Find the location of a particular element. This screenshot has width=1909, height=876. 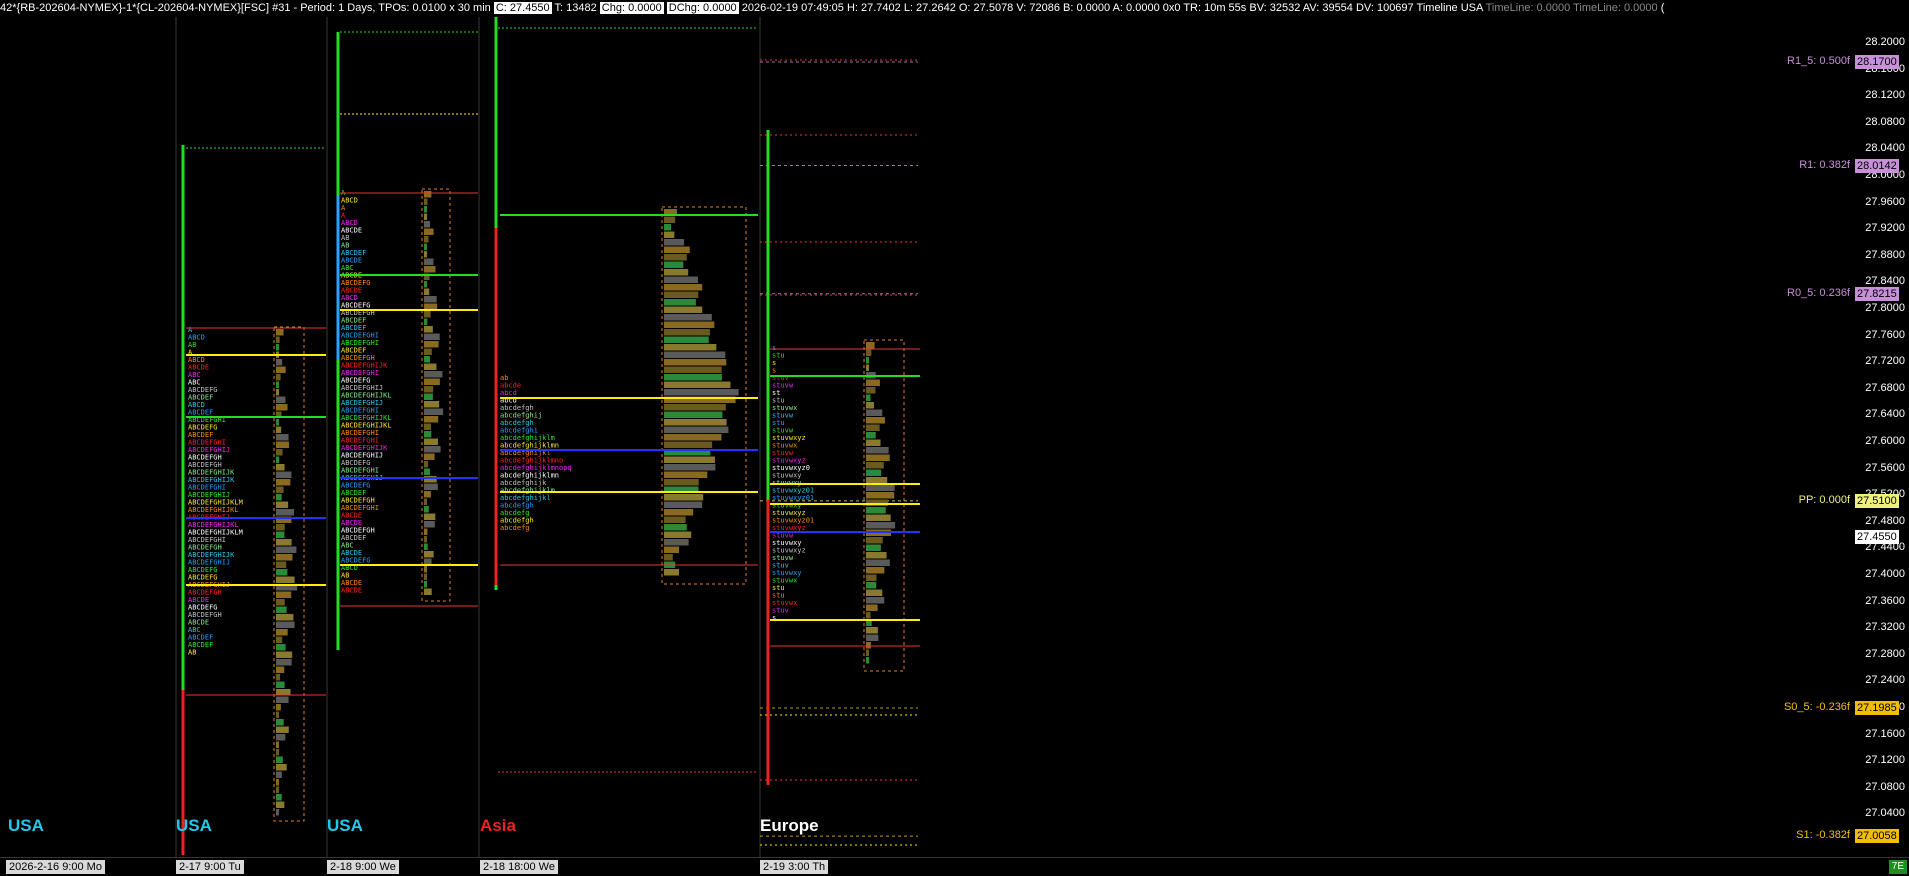

pivot-label: R1_5: 0.500f is located at coordinates (1818, 60).